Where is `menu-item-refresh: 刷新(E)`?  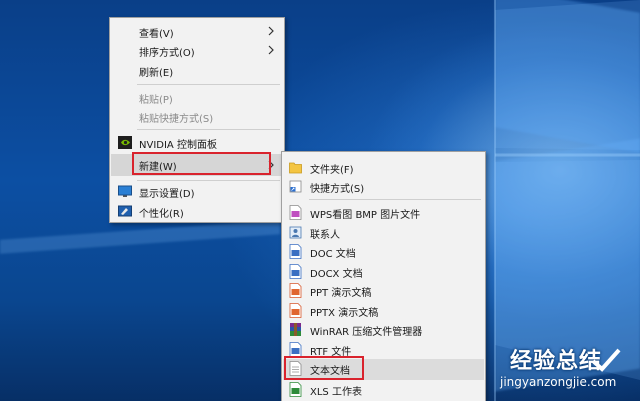 menu-item-refresh: 刷新(E) is located at coordinates (197, 71).